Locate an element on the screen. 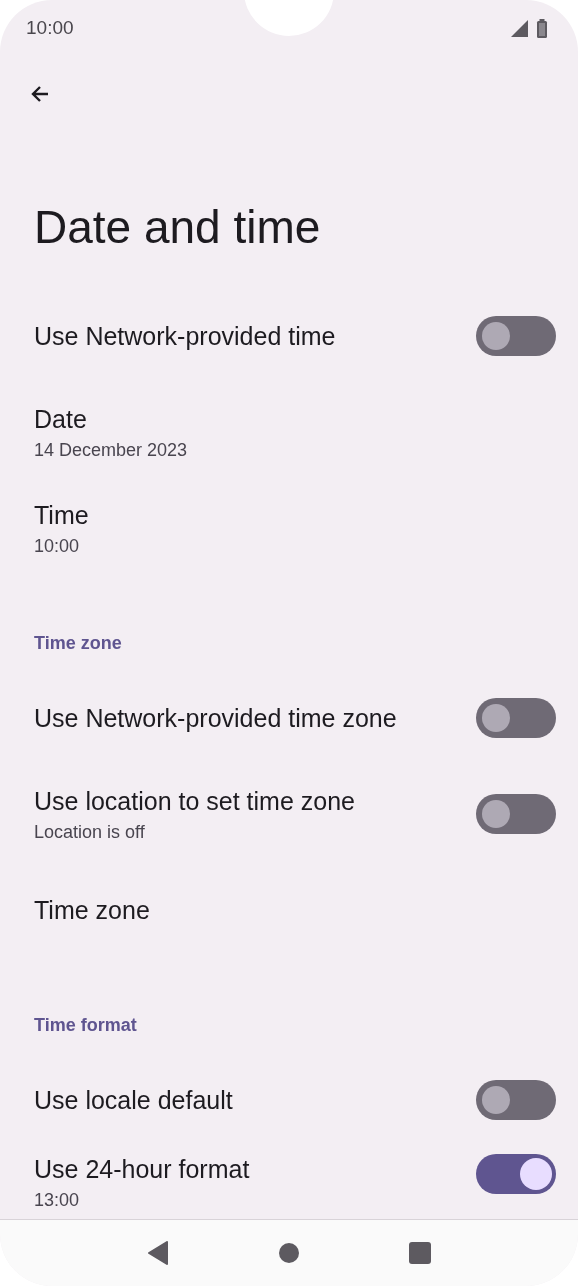 Image resolution: width=578 pixels, height=1286 pixels. signal-icon is located at coordinates (519, 28).